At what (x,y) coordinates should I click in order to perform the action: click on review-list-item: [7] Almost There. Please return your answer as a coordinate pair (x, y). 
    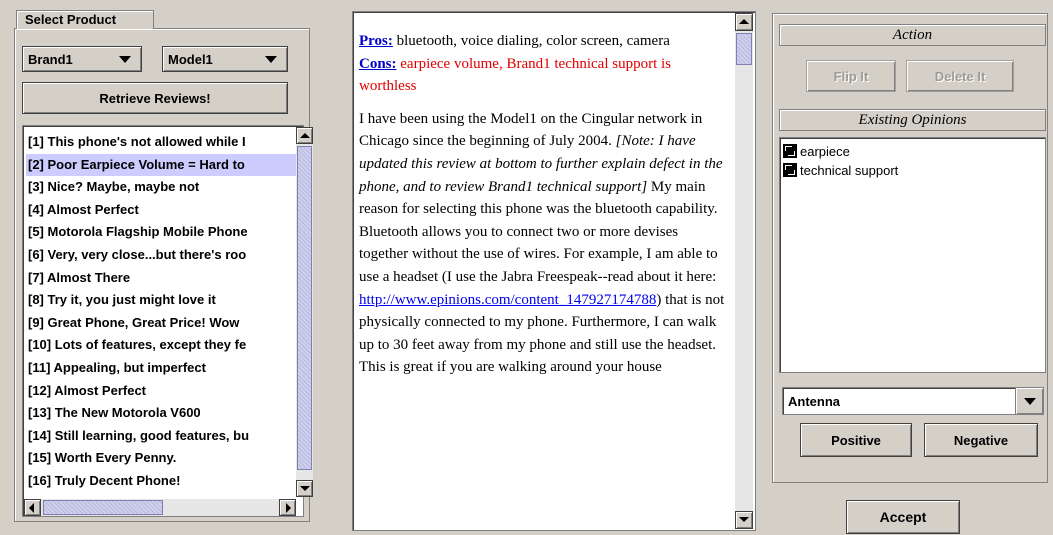
    Looking at the image, I should click on (161, 278).